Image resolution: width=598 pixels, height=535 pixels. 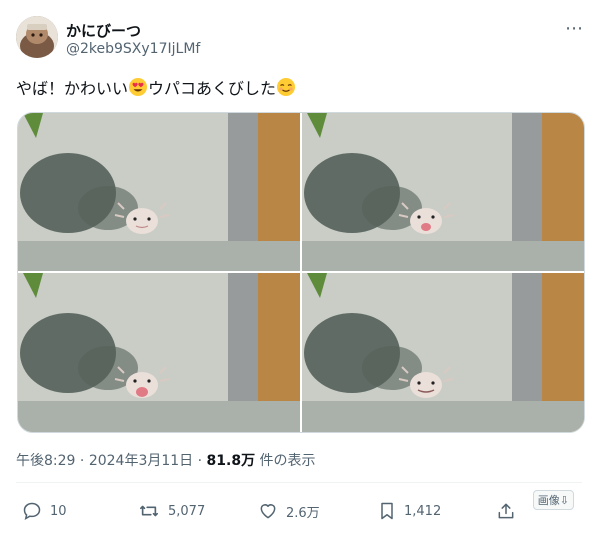 I want to click on like-count: 2.6万, so click(x=303, y=513).